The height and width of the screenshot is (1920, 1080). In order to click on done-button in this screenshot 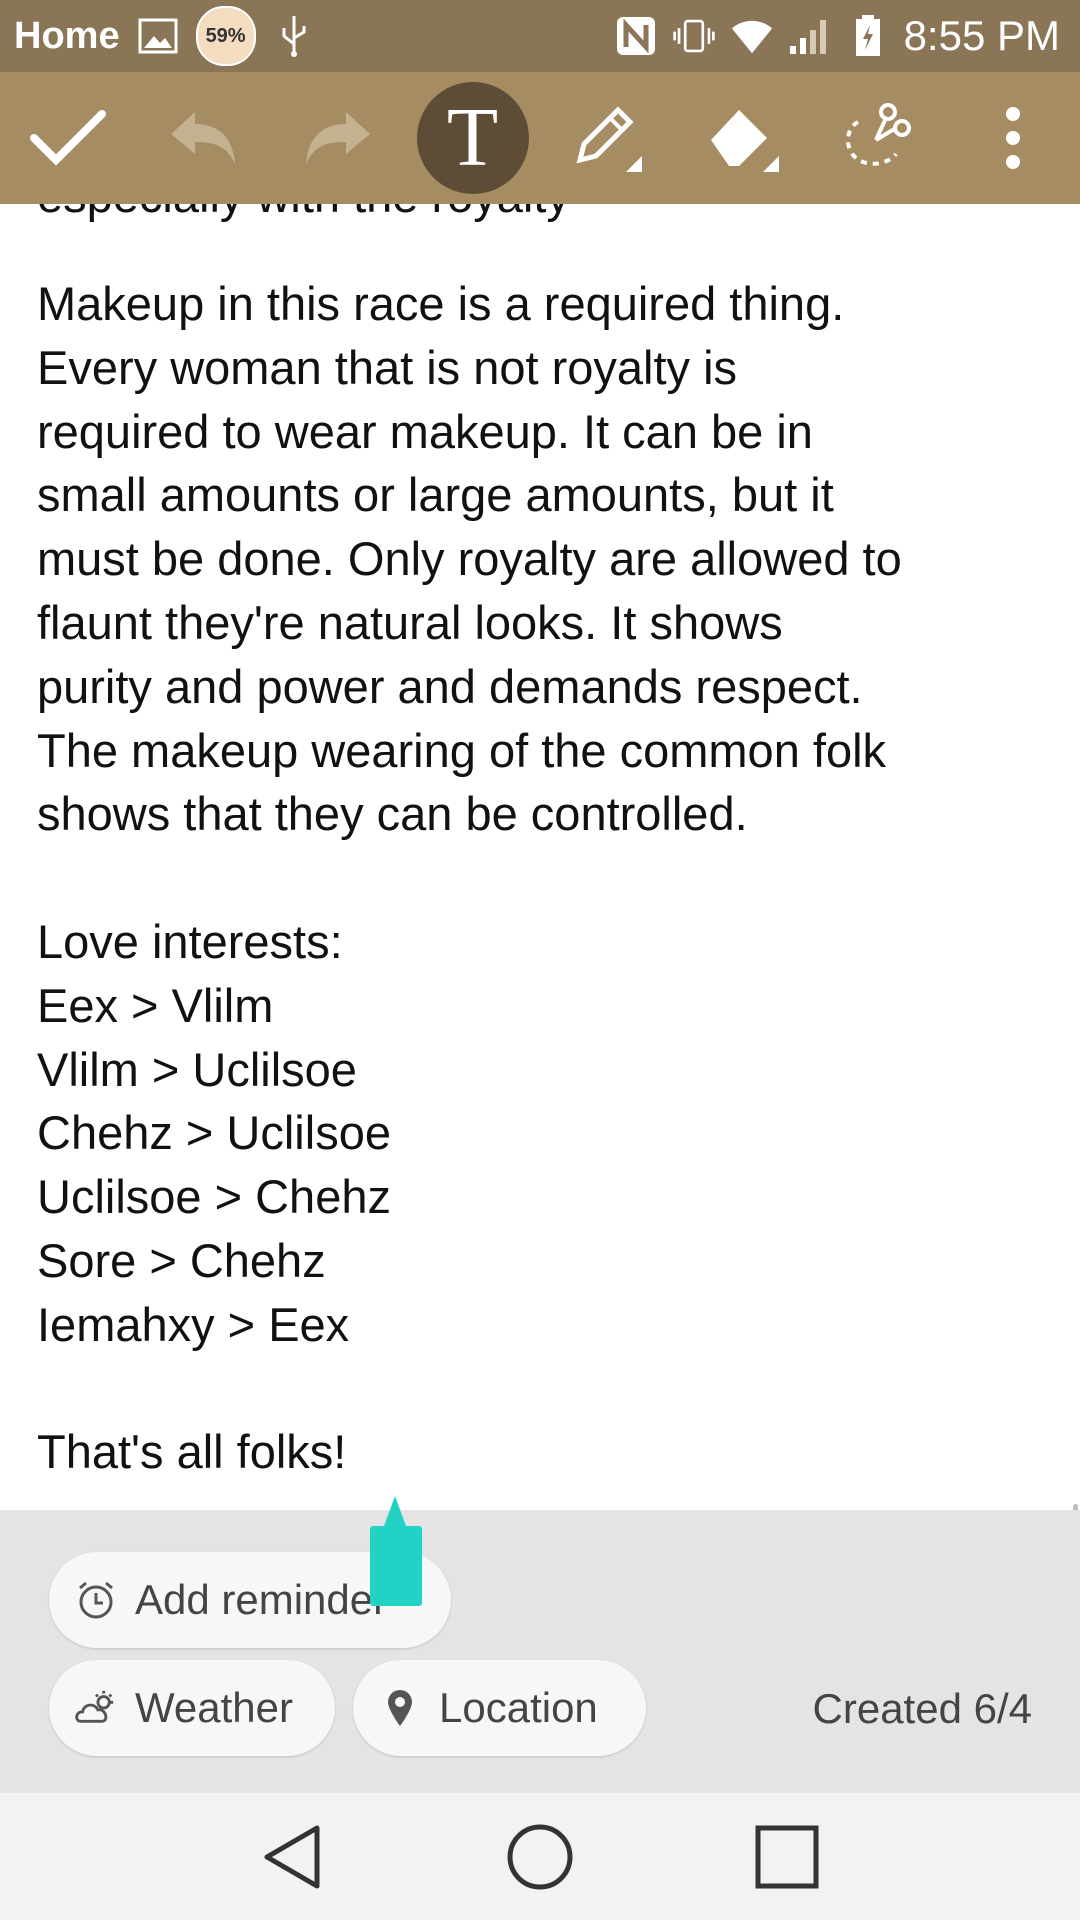, I will do `click(68, 138)`.